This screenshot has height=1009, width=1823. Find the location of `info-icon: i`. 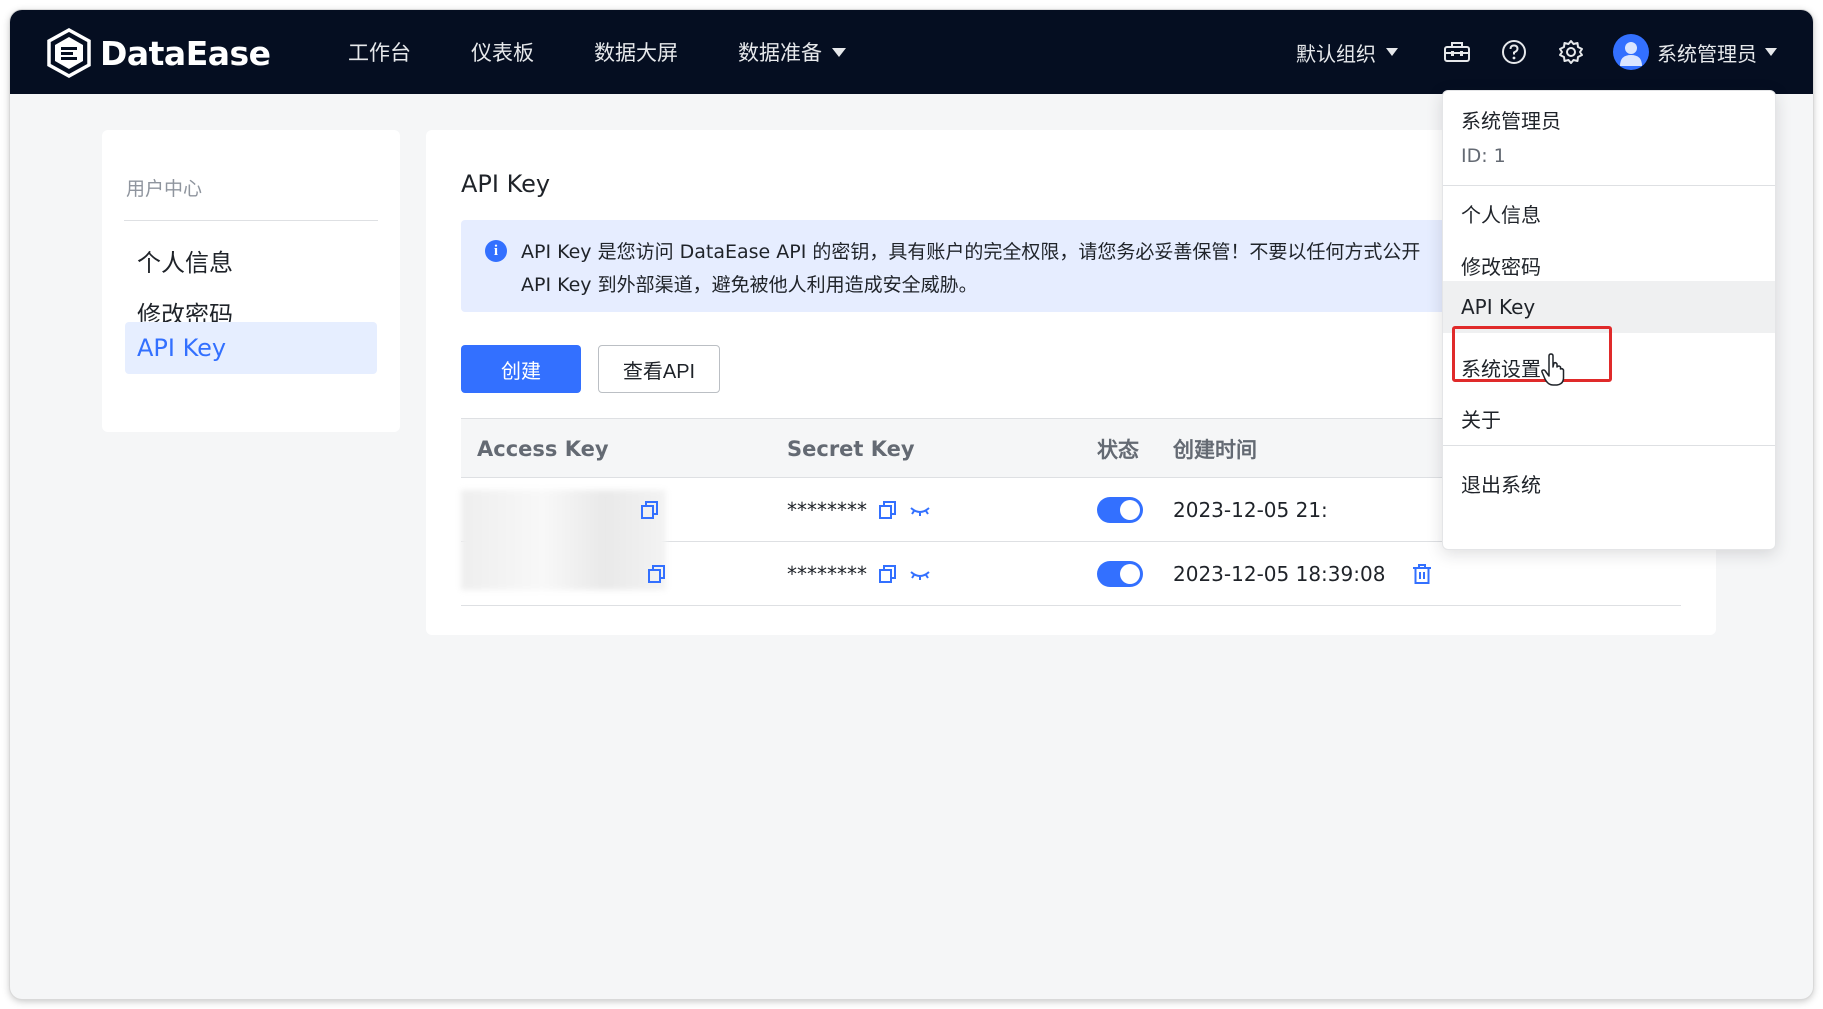

info-icon: i is located at coordinates (496, 251).